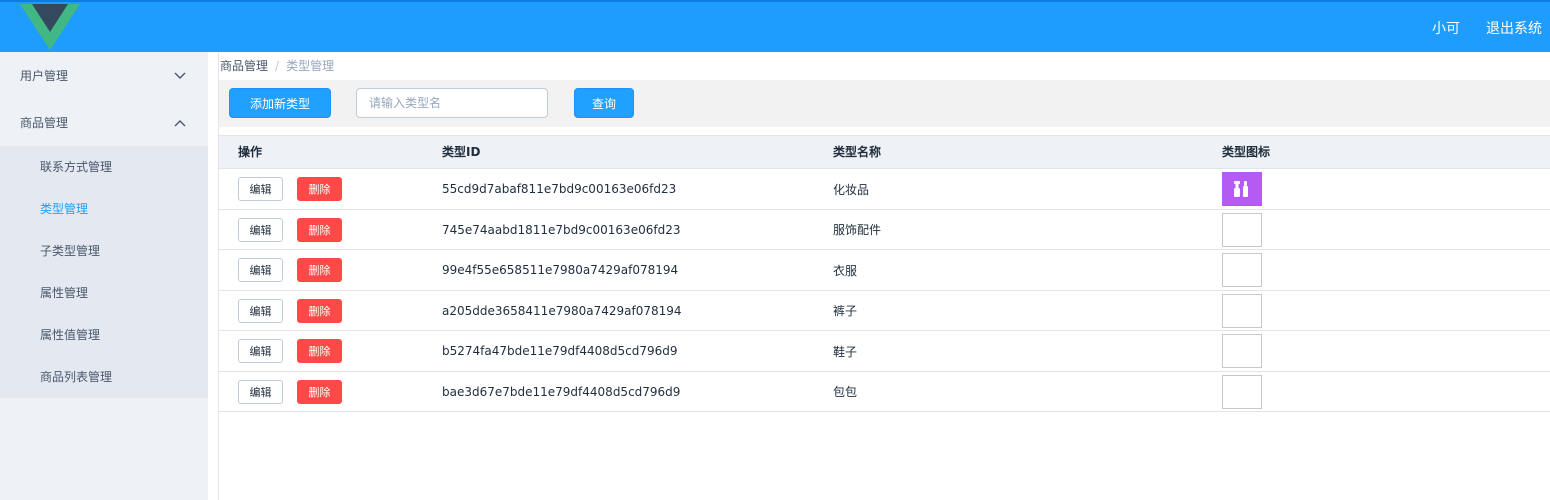 Image resolution: width=1550 pixels, height=500 pixels. What do you see at coordinates (104, 75) in the screenshot?
I see `menu-group-user-management: 用户管理` at bounding box center [104, 75].